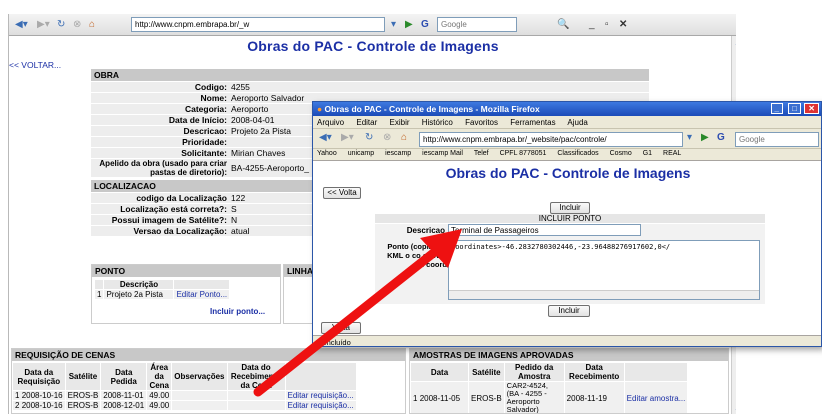  Describe the element at coordinates (352, 317) in the screenshot. I see `arrow-shaft` at that location.